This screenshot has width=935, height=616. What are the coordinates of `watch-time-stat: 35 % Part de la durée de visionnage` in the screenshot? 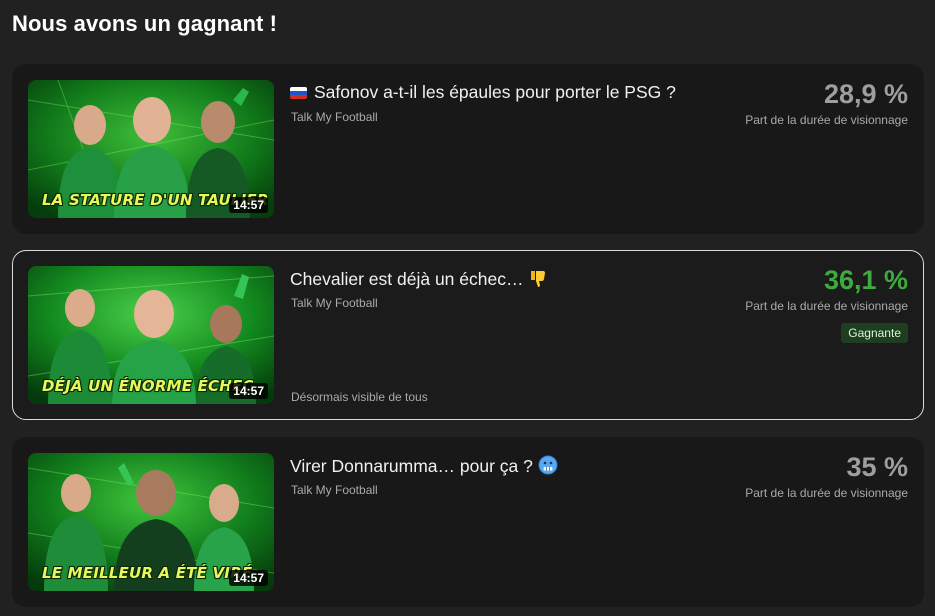 It's located at (826, 475).